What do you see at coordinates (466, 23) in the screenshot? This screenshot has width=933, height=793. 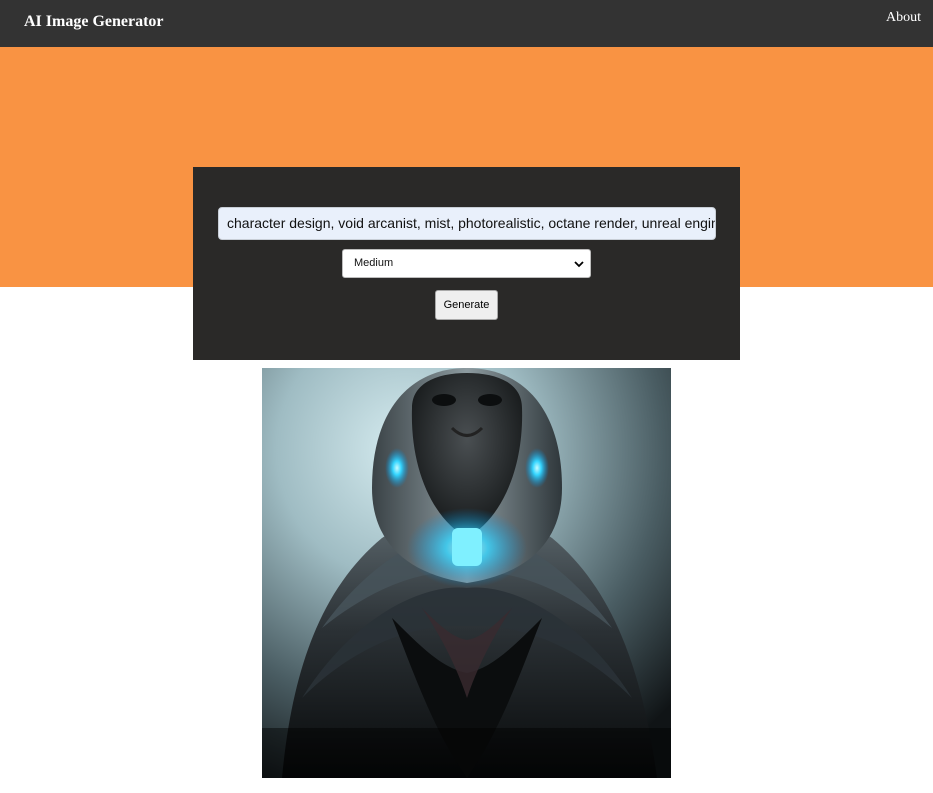 I see `navbar: AI Image Generator About` at bounding box center [466, 23].